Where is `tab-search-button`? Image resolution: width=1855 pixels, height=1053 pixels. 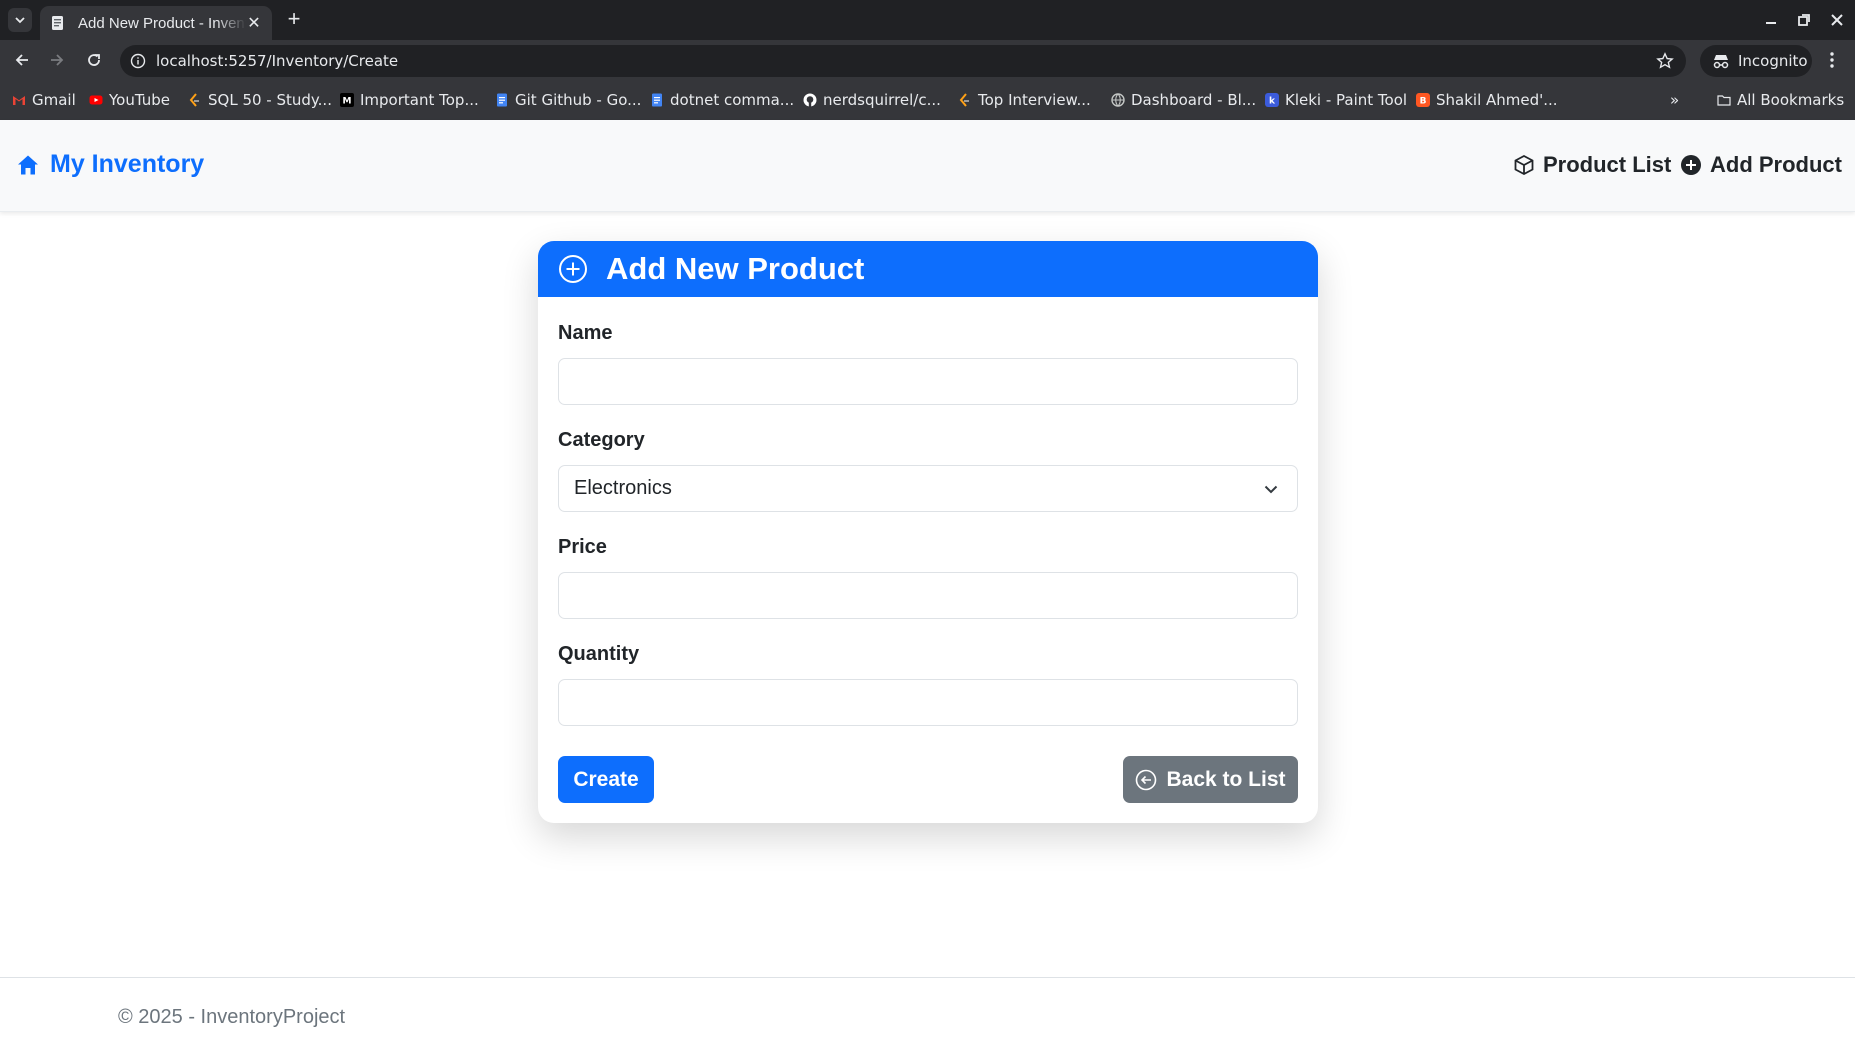
tab-search-button is located at coordinates (20, 20).